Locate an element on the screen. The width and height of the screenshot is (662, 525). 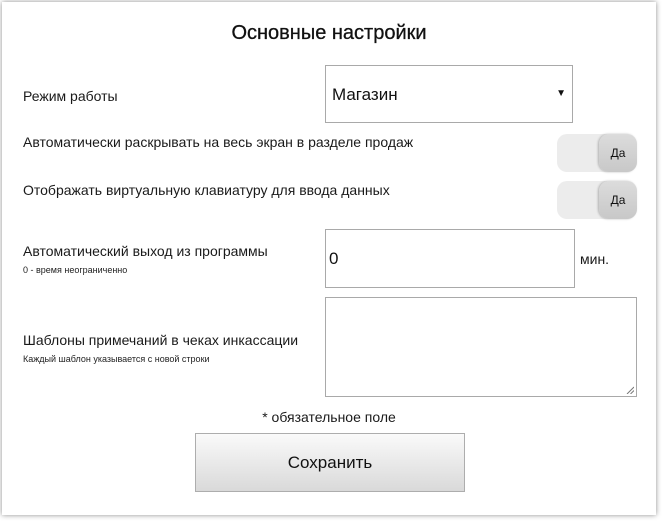
templates-textarea is located at coordinates (481, 347).